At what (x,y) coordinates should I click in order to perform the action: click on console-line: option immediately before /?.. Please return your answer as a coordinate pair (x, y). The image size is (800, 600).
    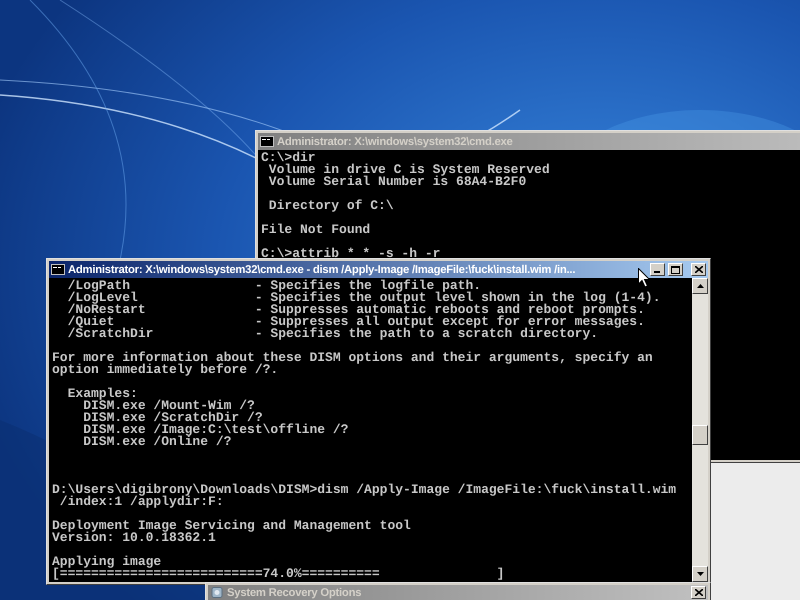
    Looking at the image, I should click on (166, 370).